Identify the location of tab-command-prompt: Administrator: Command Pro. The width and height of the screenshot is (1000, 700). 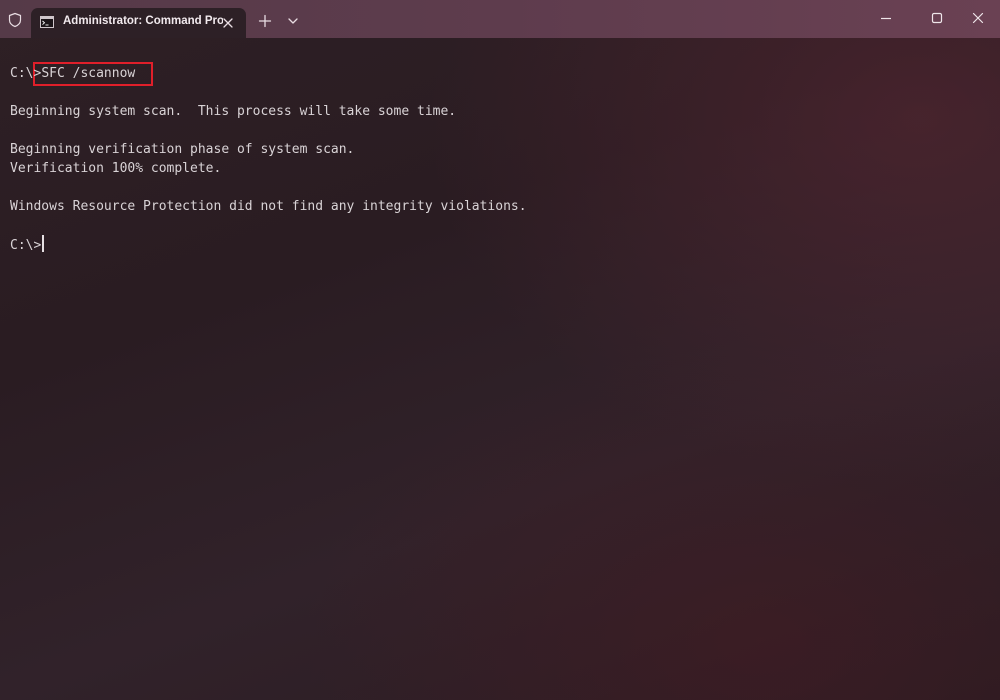
(138, 23).